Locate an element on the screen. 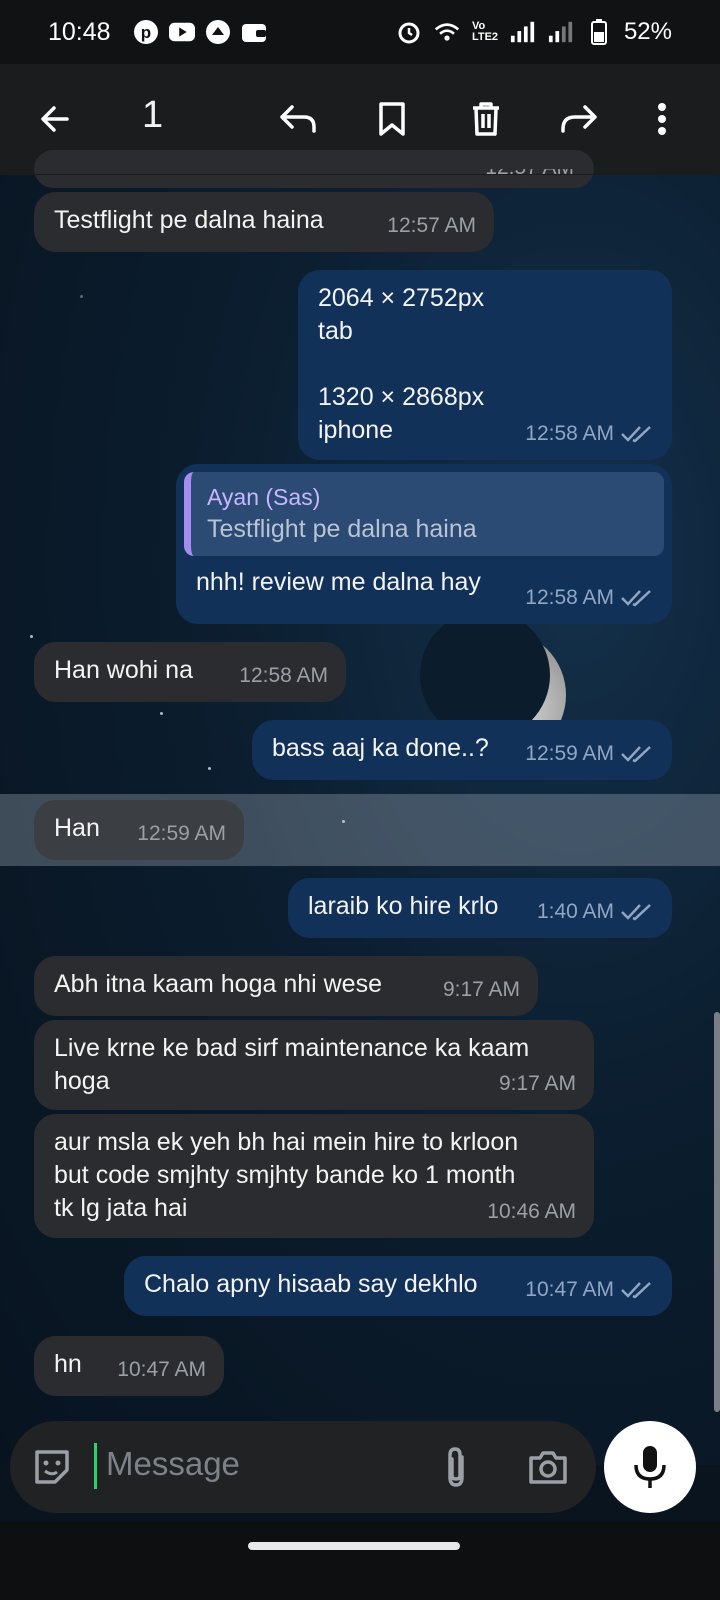  youtube-icon is located at coordinates (181, 32).